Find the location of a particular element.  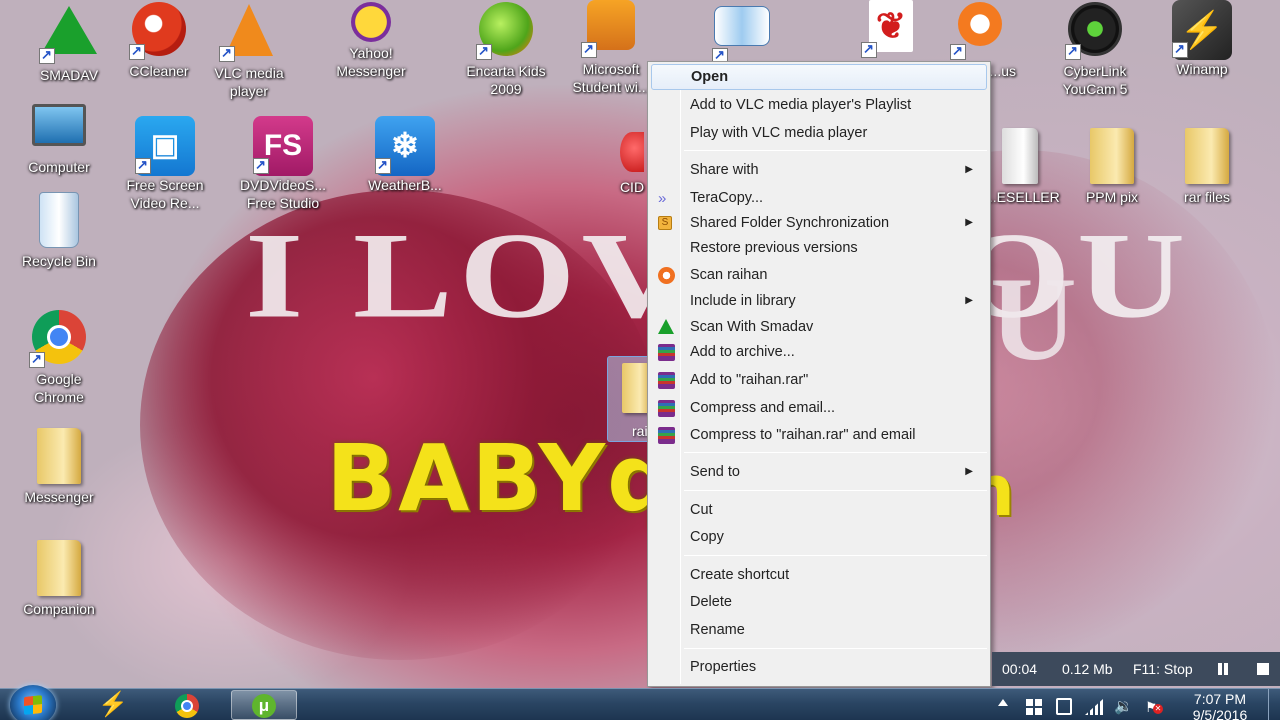

menu-item-play-with-vlc: Play with VLC media player is located at coordinates (819, 133).